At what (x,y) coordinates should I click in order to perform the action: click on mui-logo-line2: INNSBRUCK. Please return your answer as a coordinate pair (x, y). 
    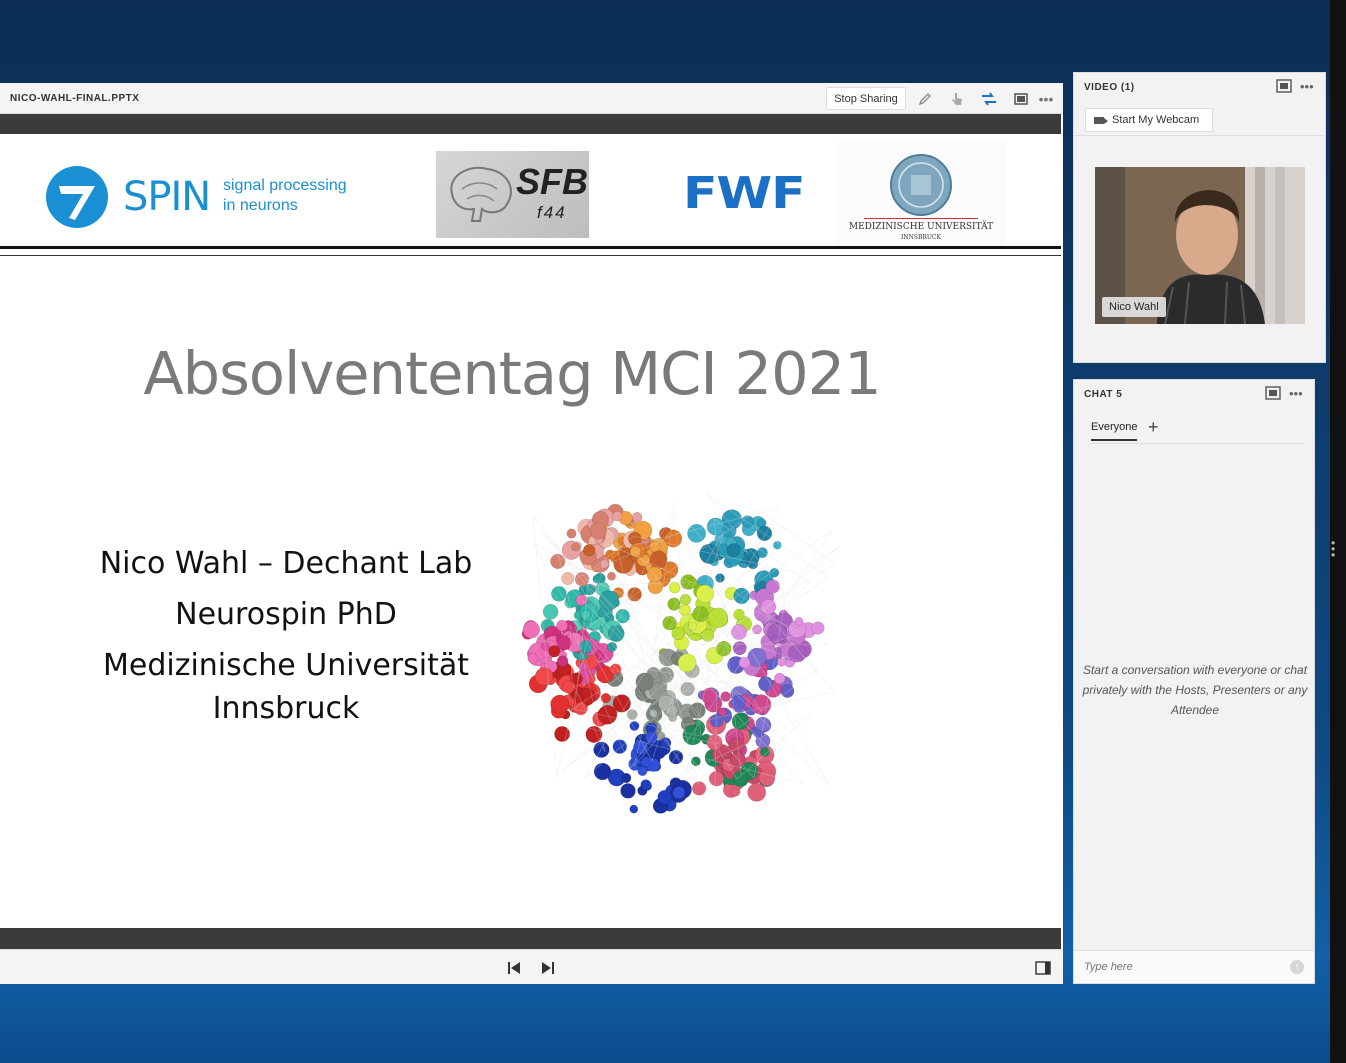
    Looking at the image, I should click on (921, 237).